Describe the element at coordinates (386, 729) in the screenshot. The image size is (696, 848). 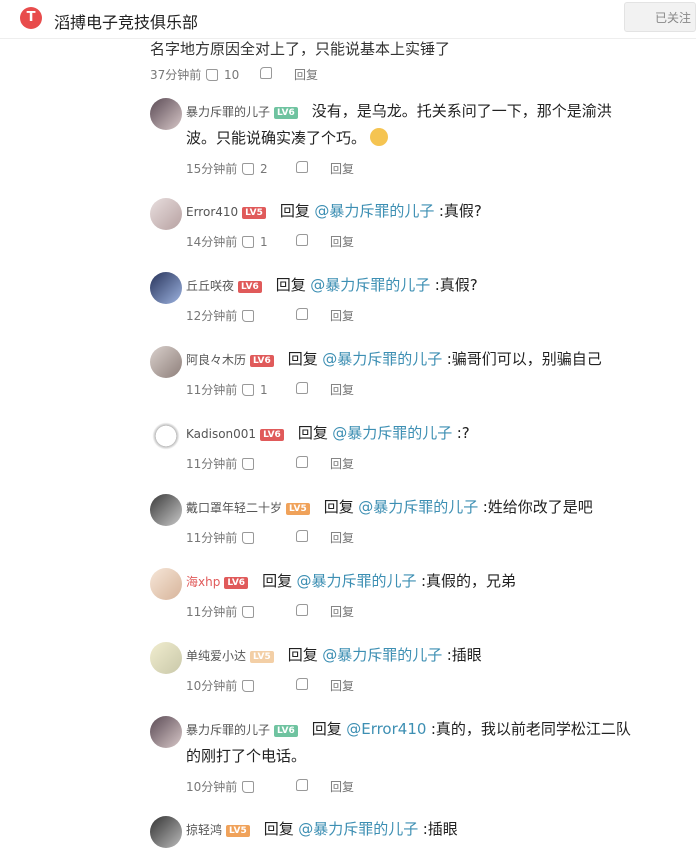
I see `mention-link: @Error410` at that location.